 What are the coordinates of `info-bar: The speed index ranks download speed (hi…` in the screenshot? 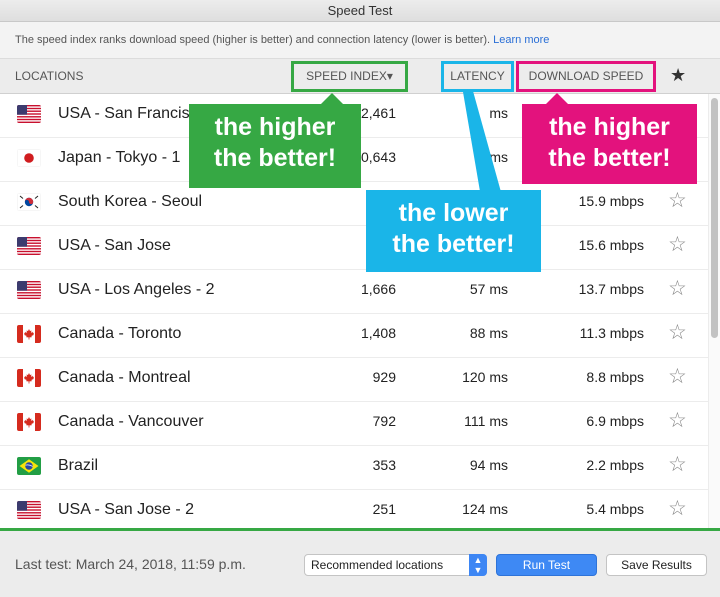 It's located at (360, 40).